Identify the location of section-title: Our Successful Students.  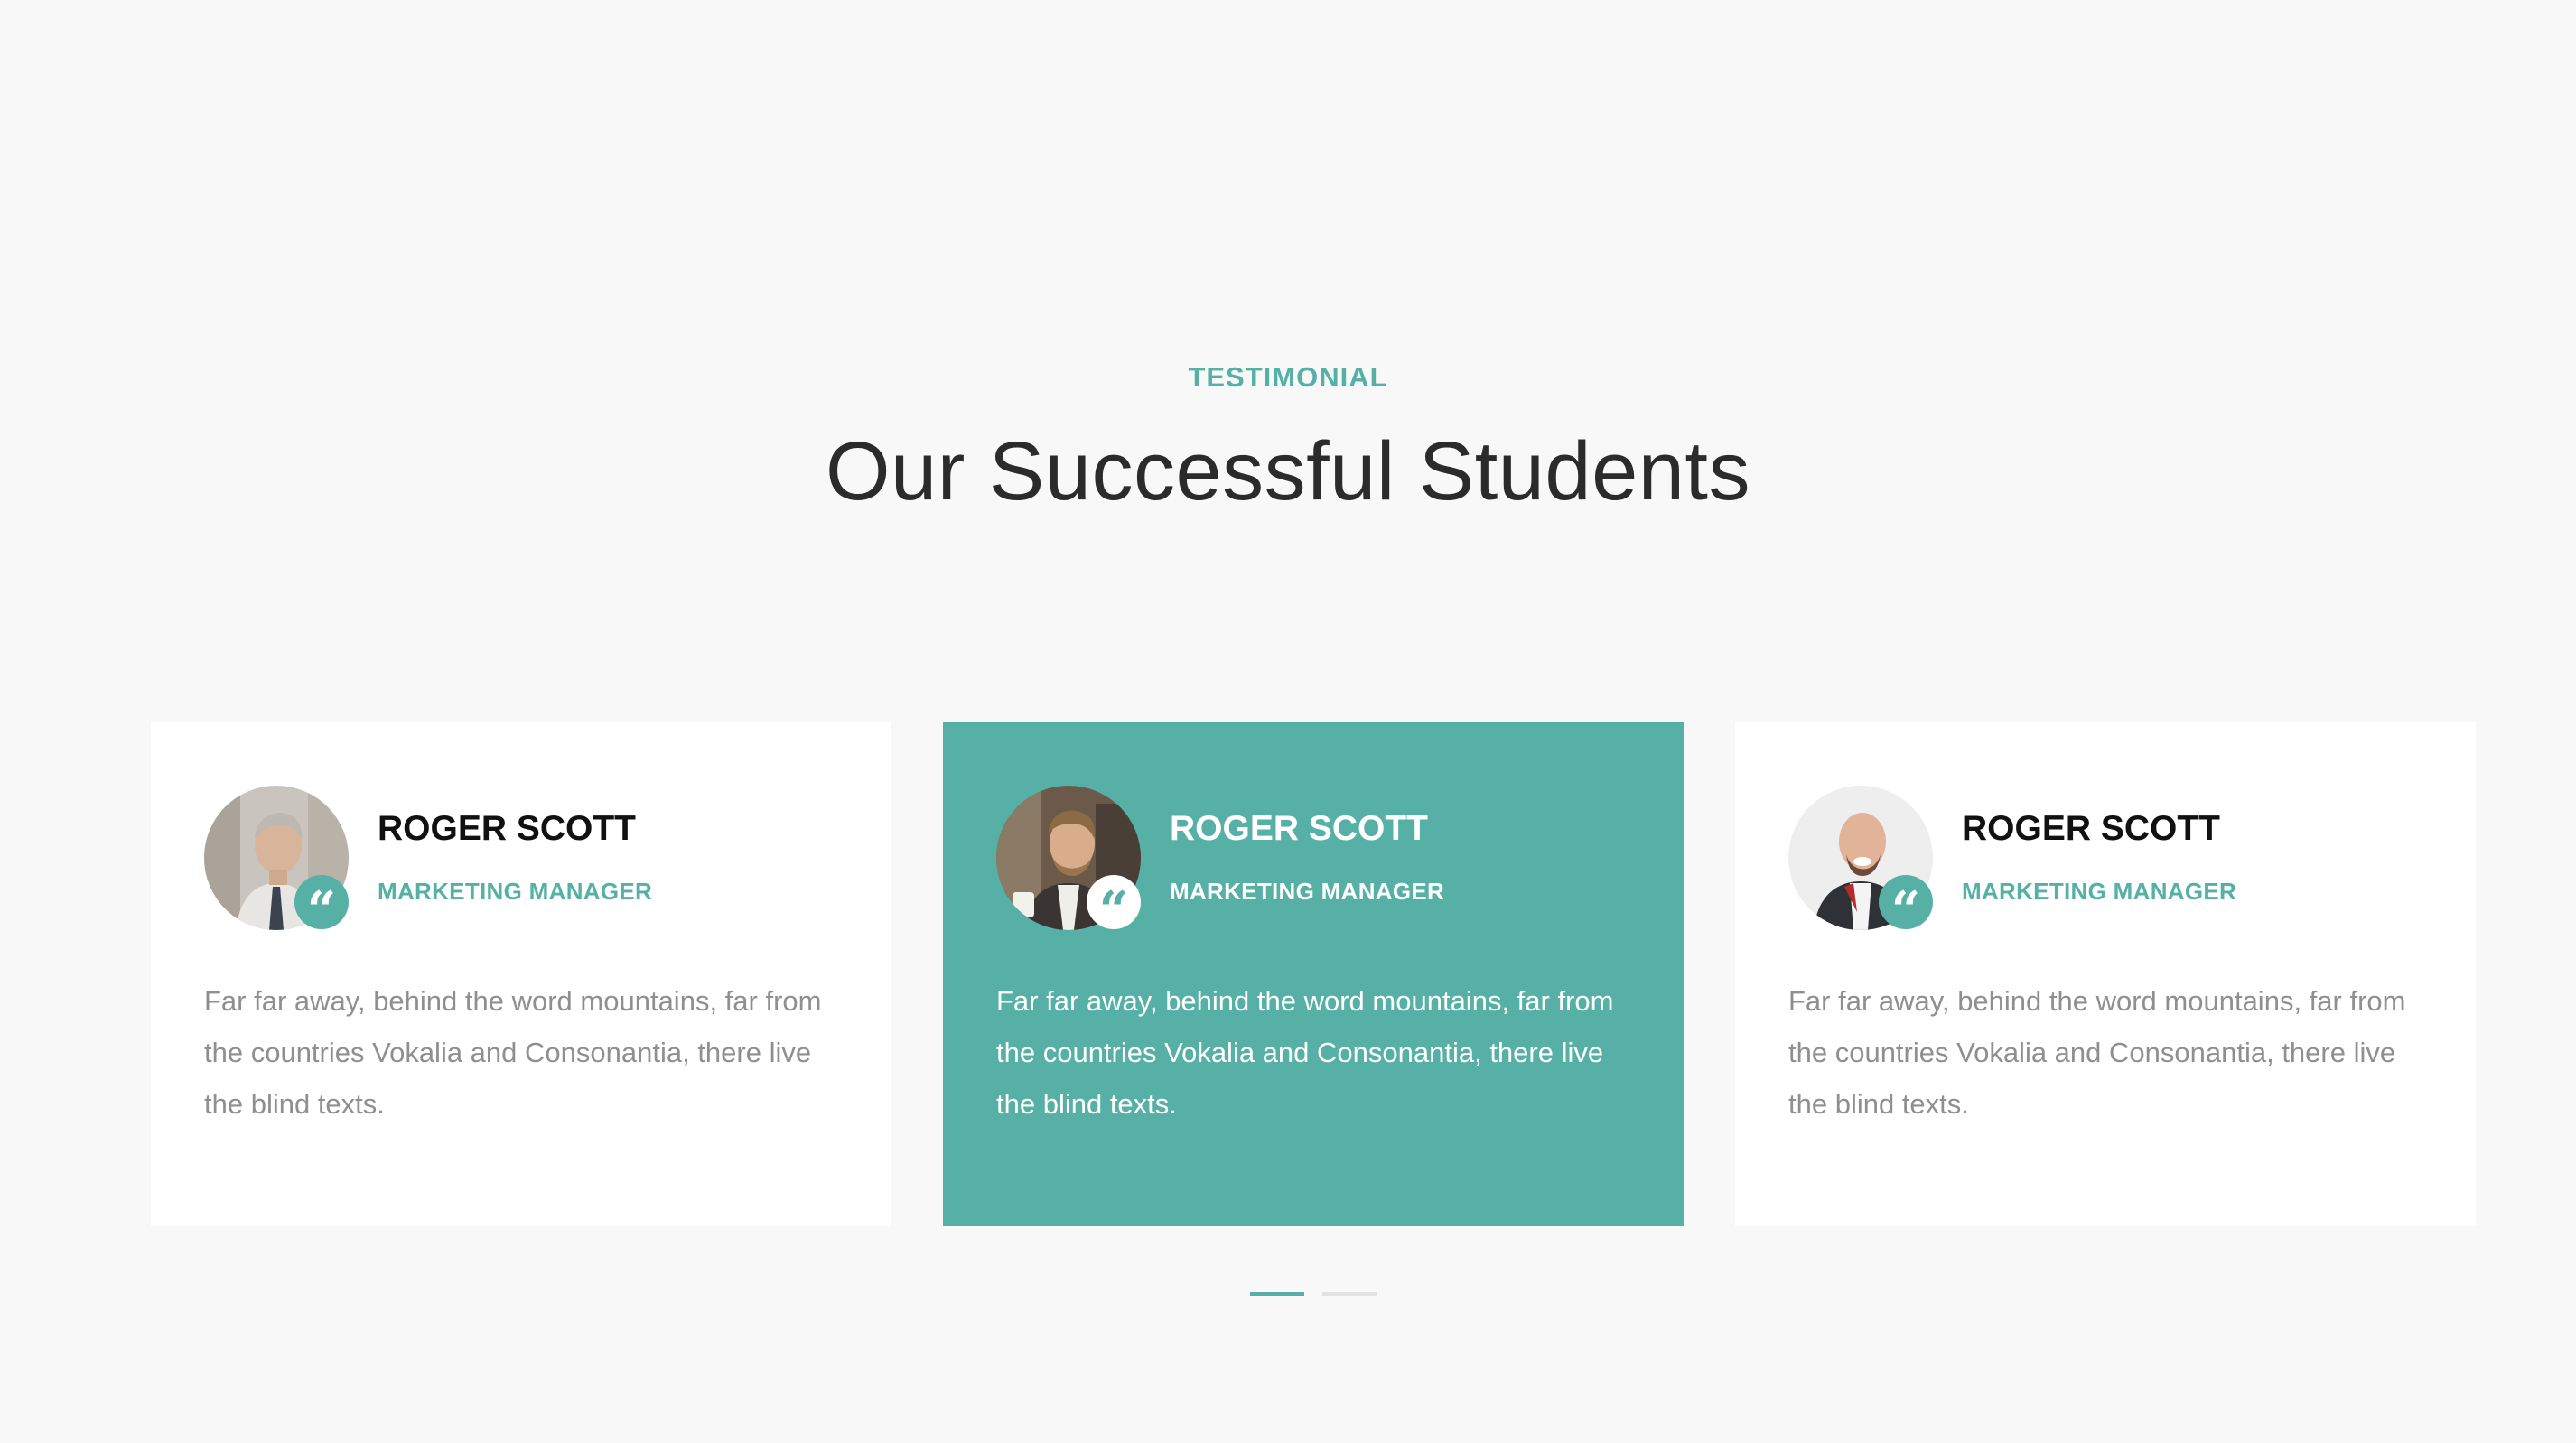
(1288, 471).